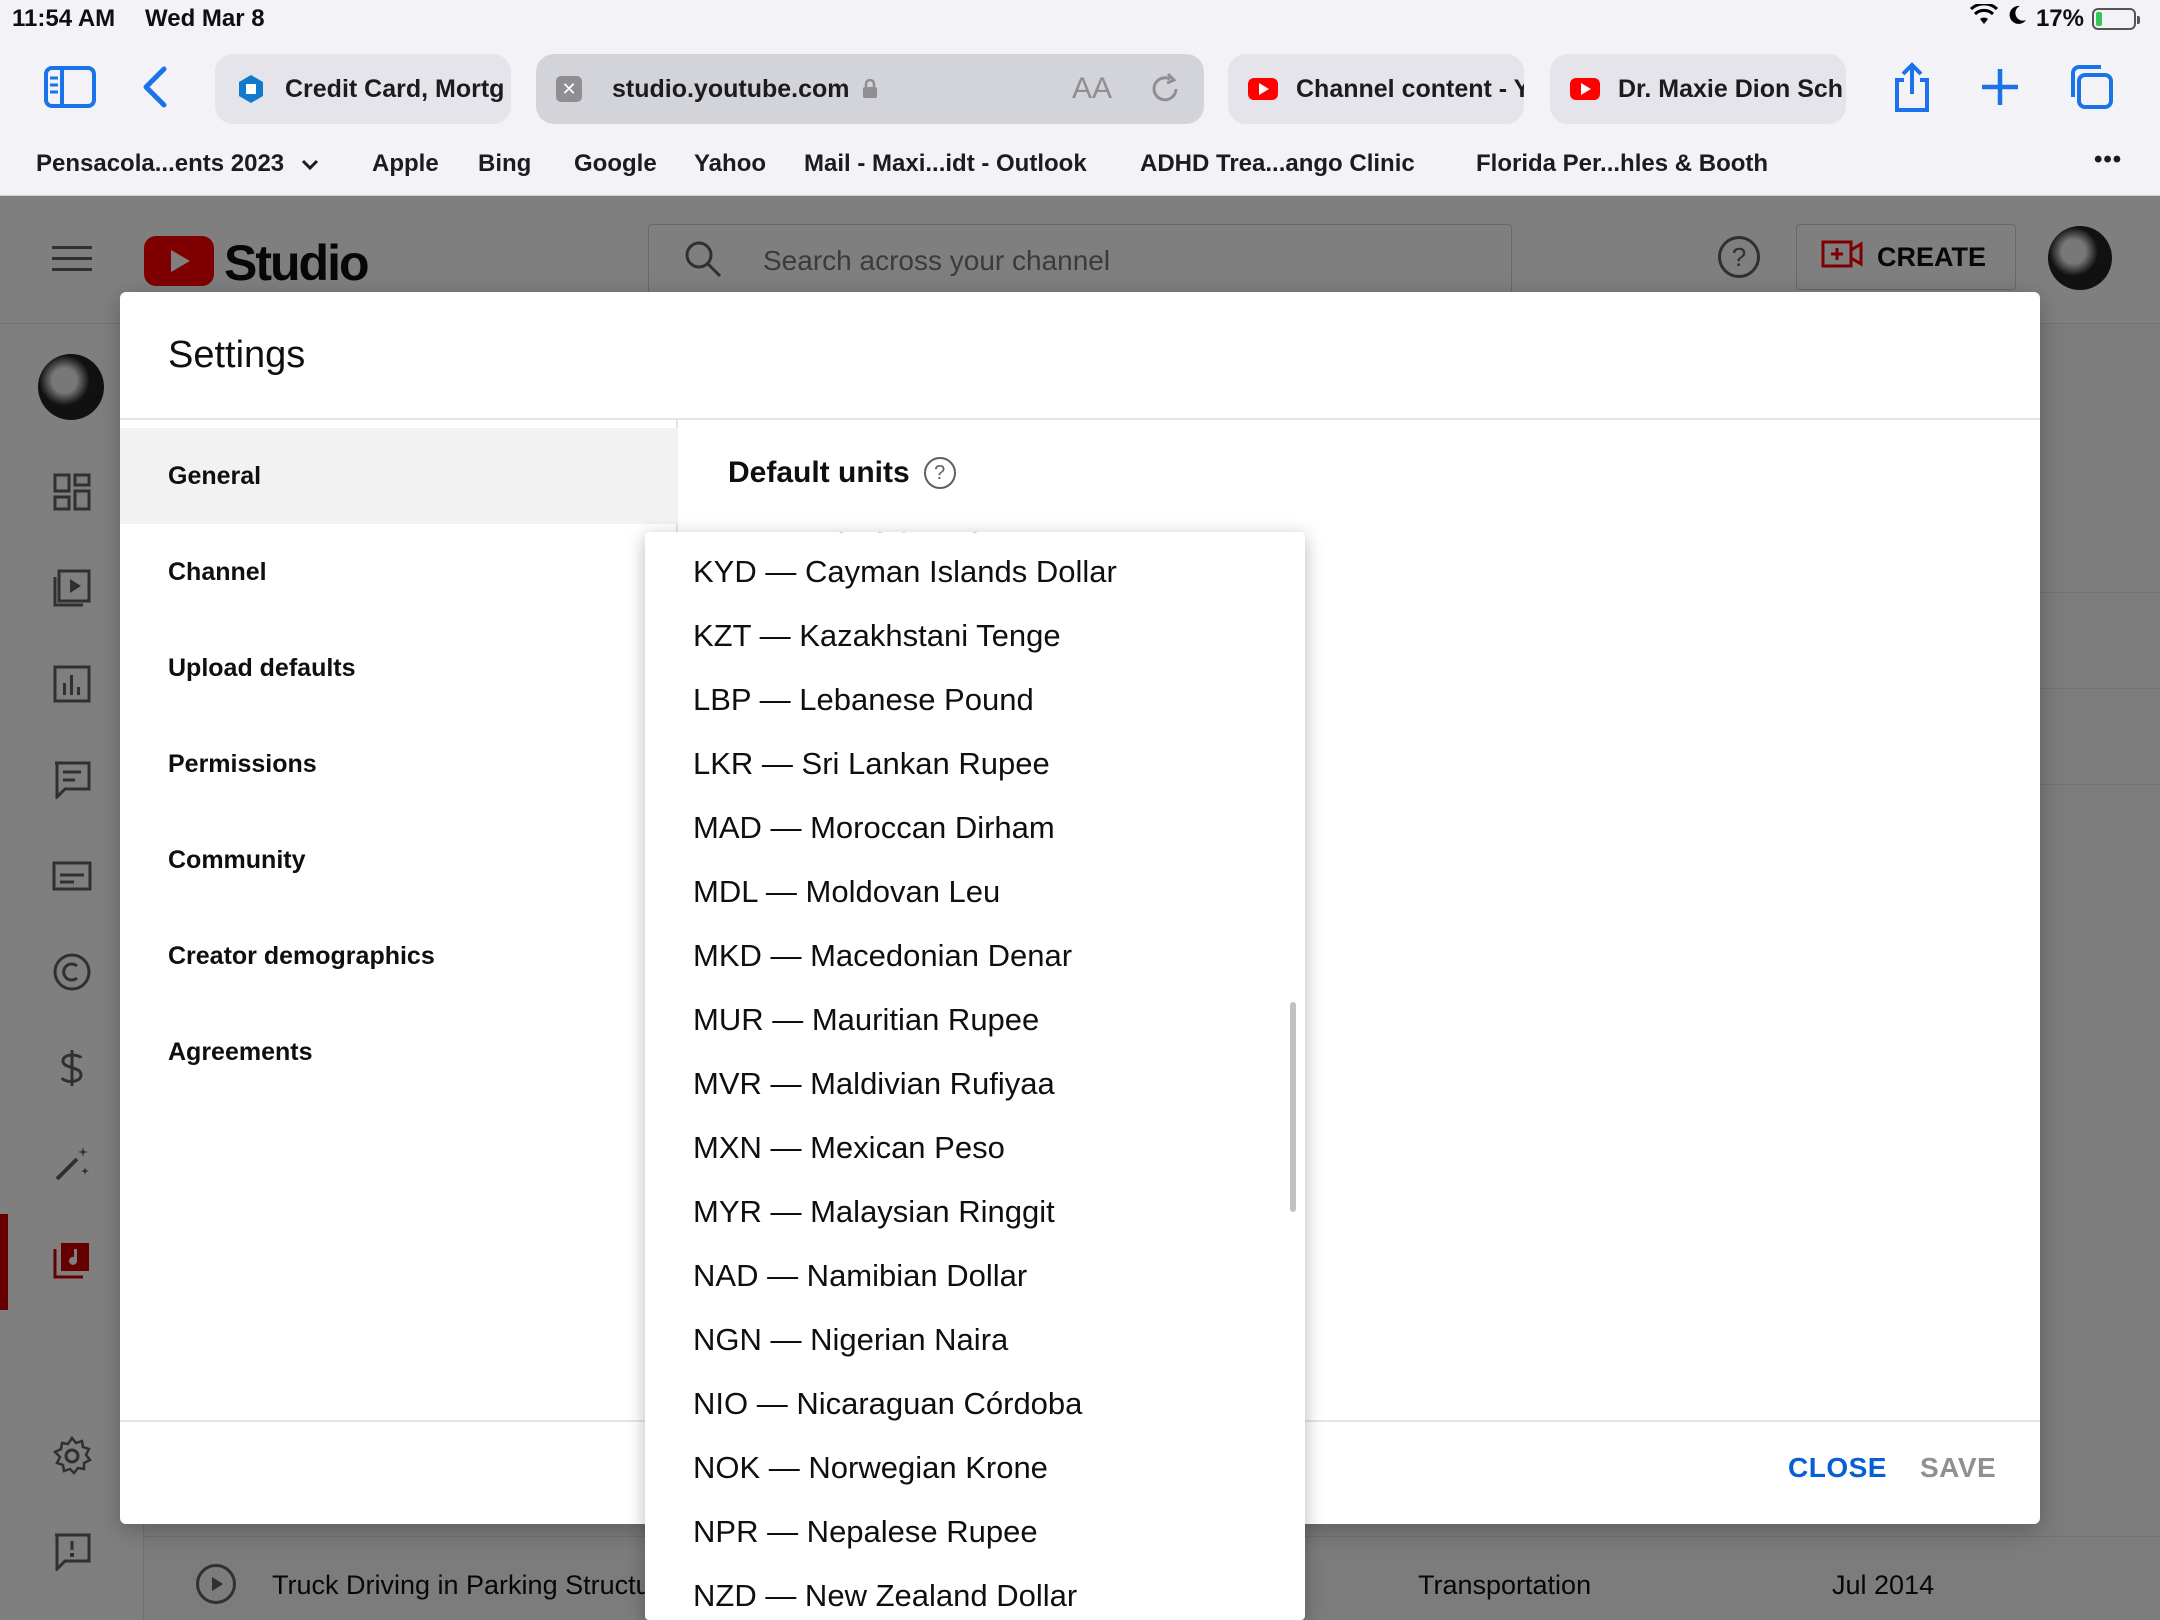 This screenshot has height=1620, width=2160. What do you see at coordinates (399, 572) in the screenshot?
I see `nav-channel: Channel` at bounding box center [399, 572].